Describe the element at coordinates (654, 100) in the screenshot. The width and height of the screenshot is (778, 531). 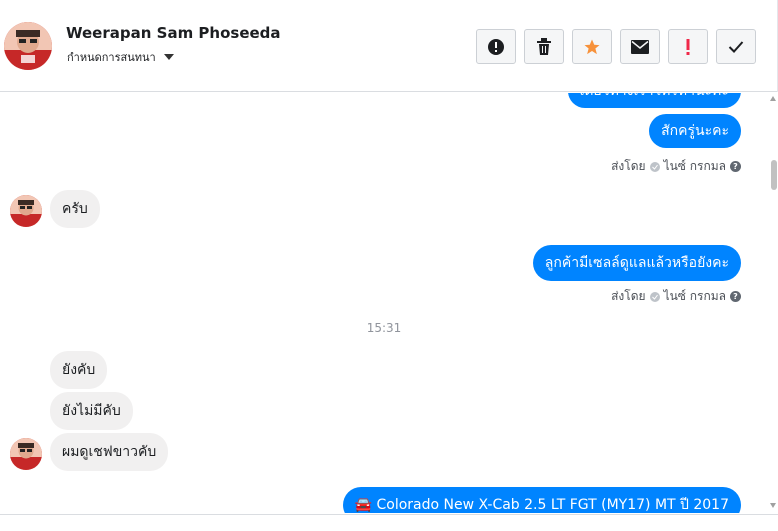
I see `message-bubble-outgoing: เดี๋ยวทางเราโทรหานะคะ` at that location.